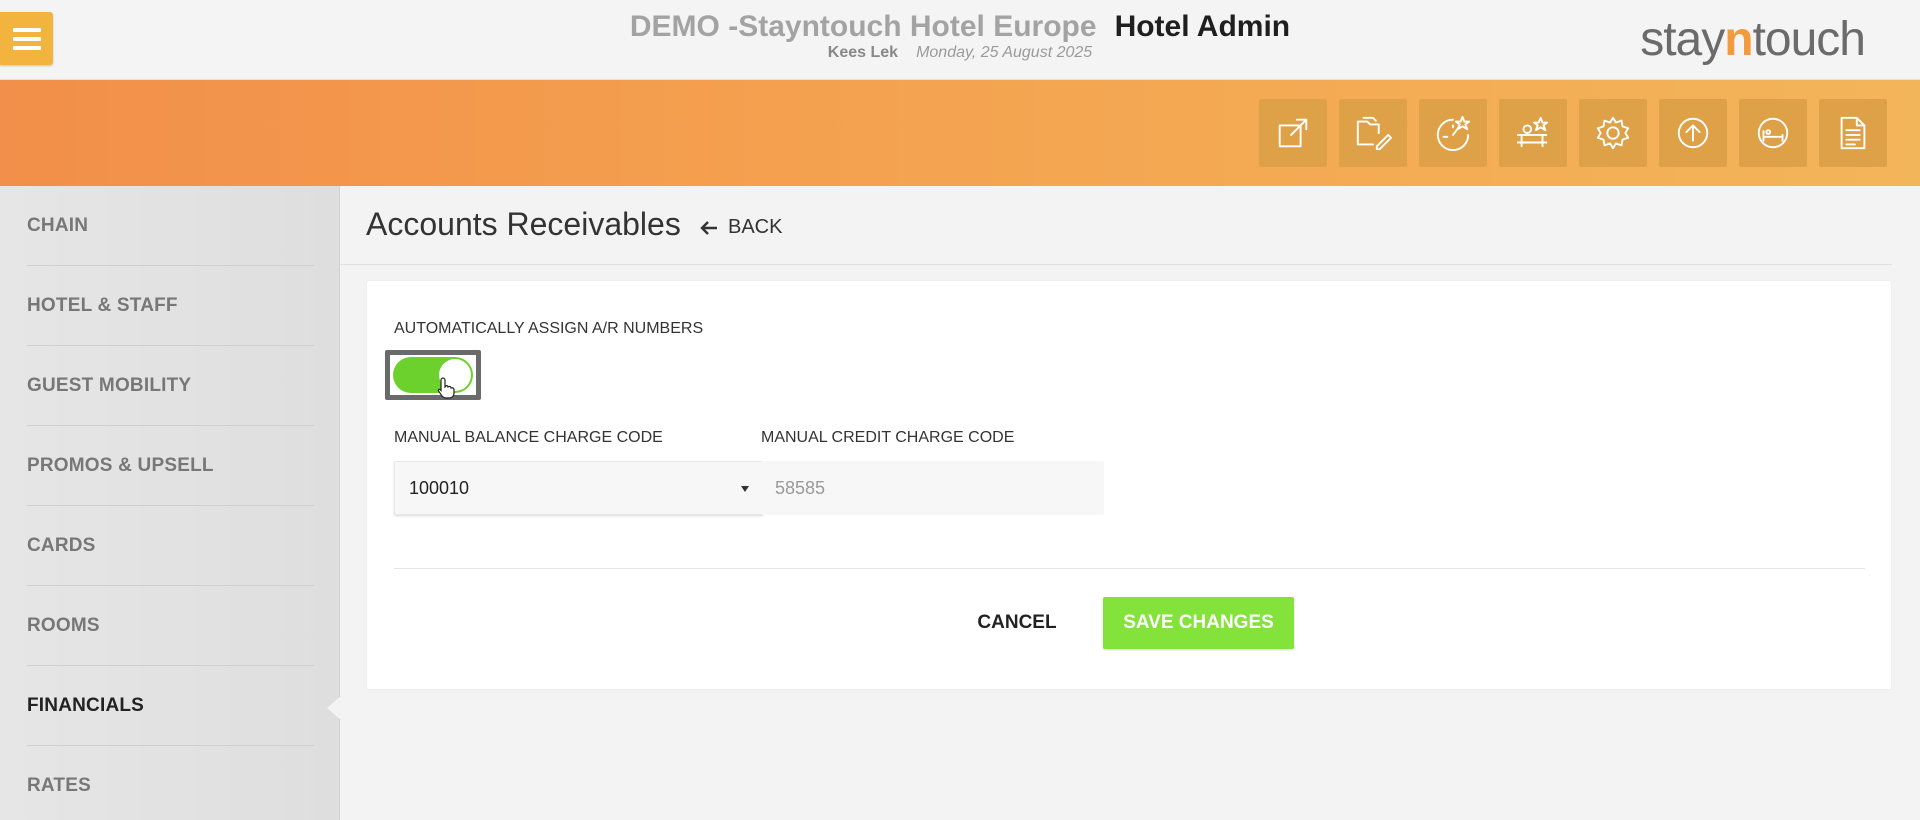  I want to click on credit-charge-code-input, so click(932, 488).